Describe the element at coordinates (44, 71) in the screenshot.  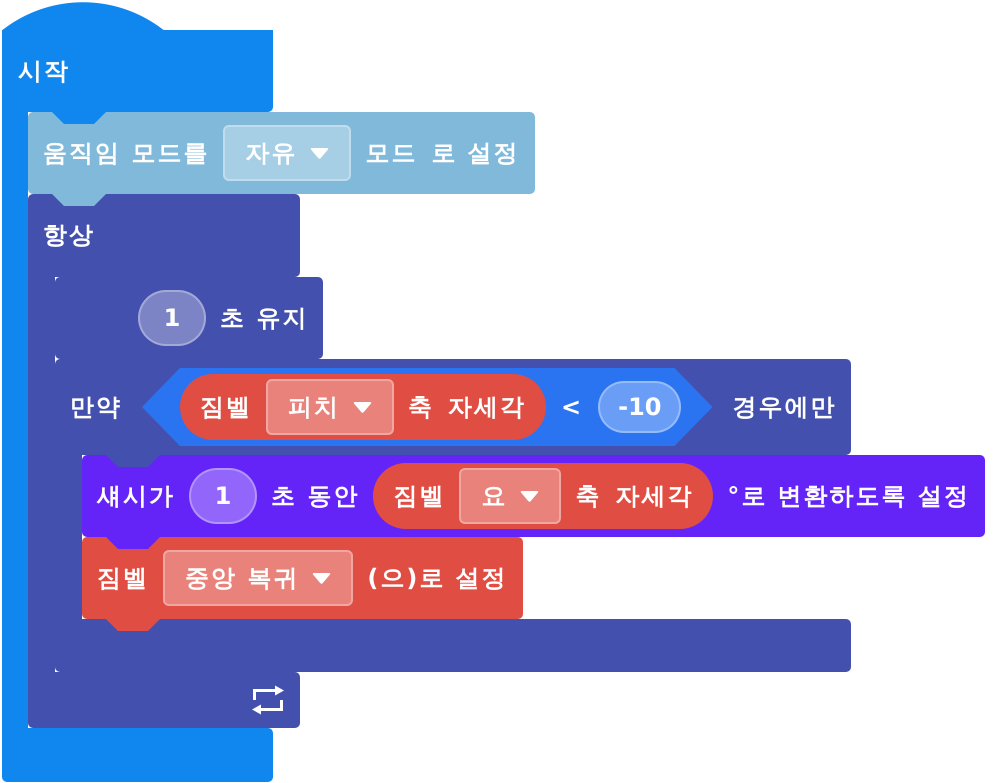
I see `block-label: 시작` at that location.